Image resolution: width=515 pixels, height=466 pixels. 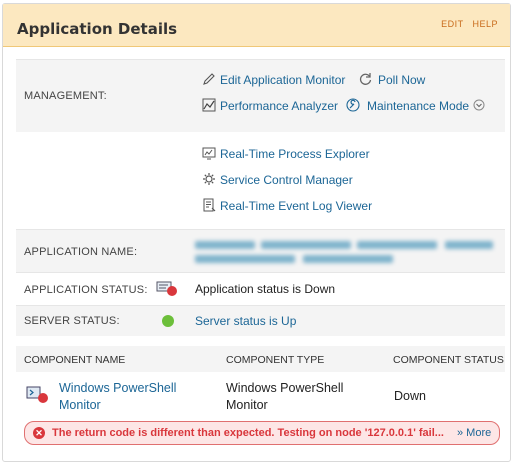 What do you see at coordinates (117, 397) in the screenshot?
I see `component-name-link: Windows PowerShell Monitor` at bounding box center [117, 397].